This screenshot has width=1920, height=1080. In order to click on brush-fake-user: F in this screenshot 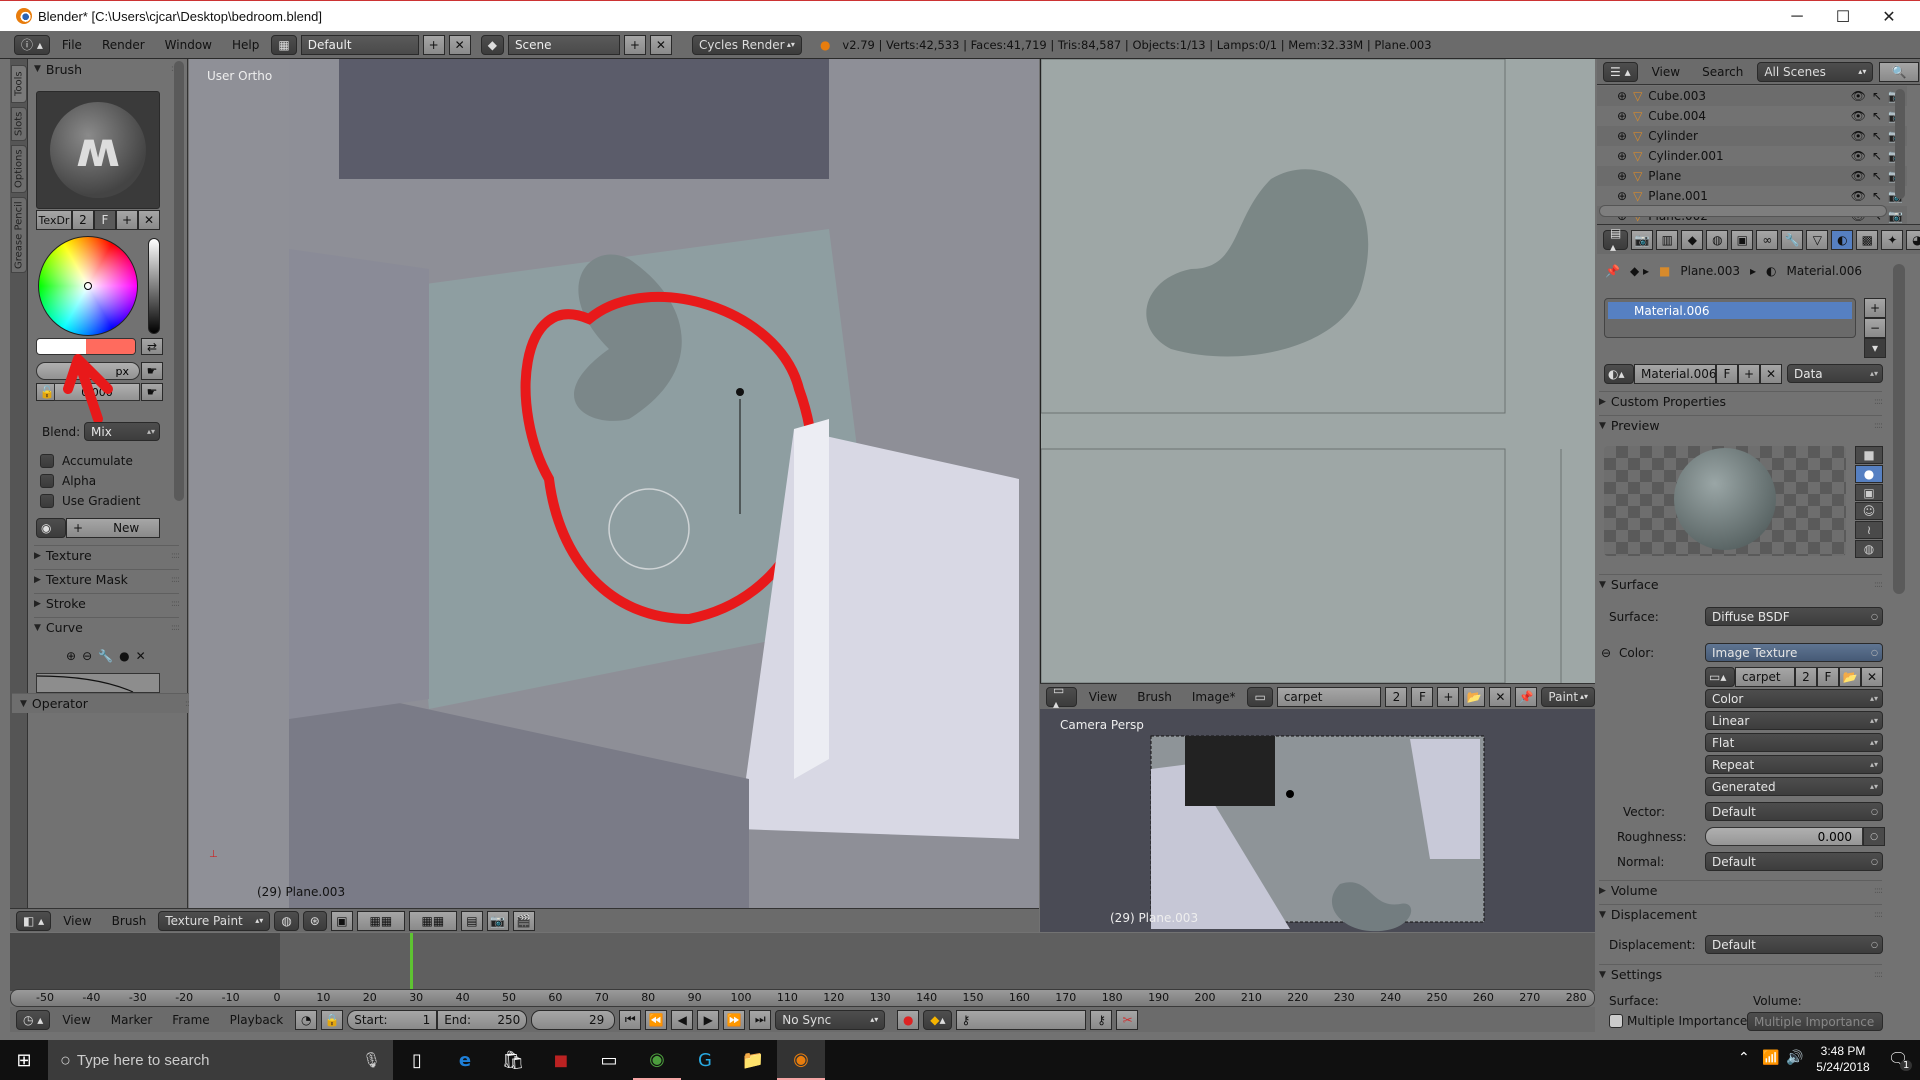, I will do `click(105, 220)`.